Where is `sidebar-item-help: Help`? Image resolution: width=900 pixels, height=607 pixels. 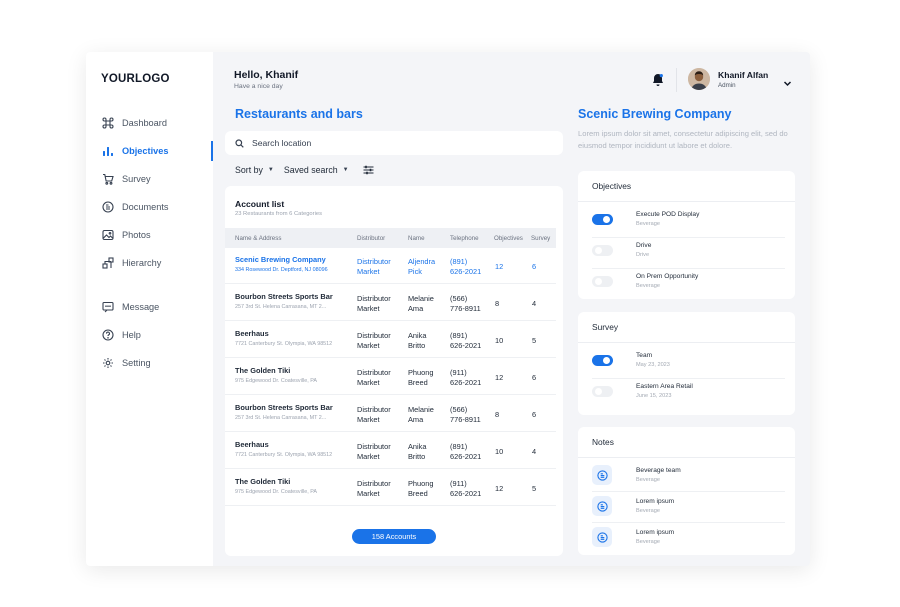 sidebar-item-help: Help is located at coordinates (157, 335).